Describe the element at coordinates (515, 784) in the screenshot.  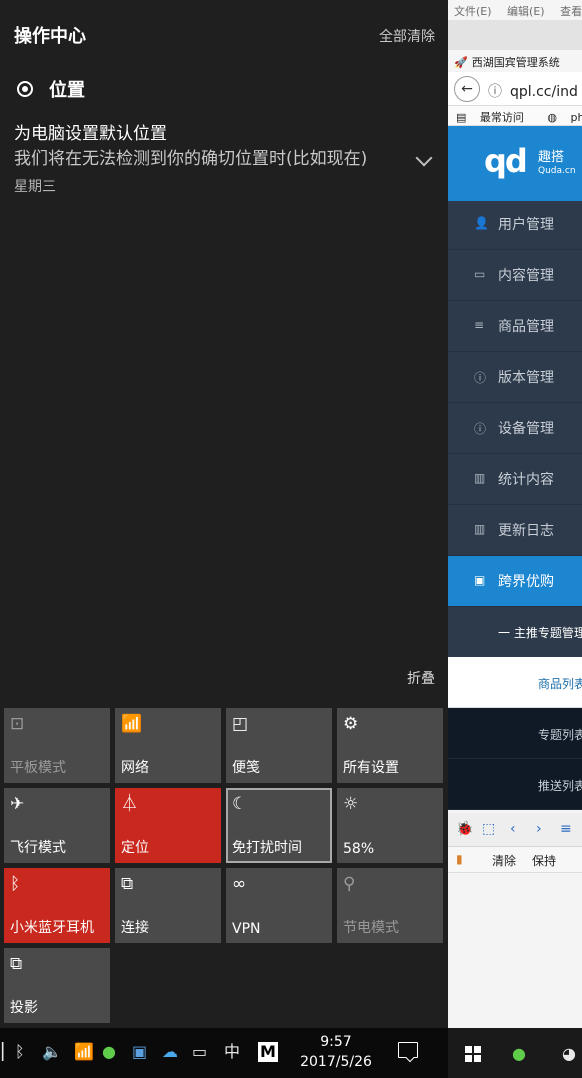
I see `list-item-push: 推送列表` at that location.